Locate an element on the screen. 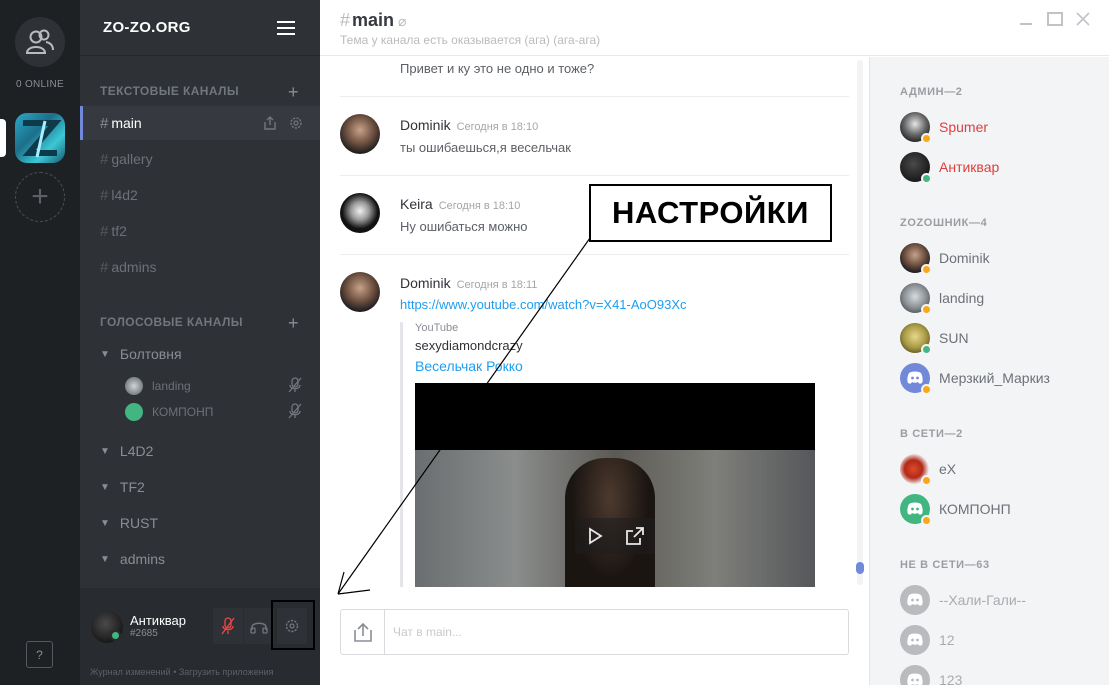 This screenshot has height=685, width=1109. minimize-icon is located at coordinates (1026, 19).